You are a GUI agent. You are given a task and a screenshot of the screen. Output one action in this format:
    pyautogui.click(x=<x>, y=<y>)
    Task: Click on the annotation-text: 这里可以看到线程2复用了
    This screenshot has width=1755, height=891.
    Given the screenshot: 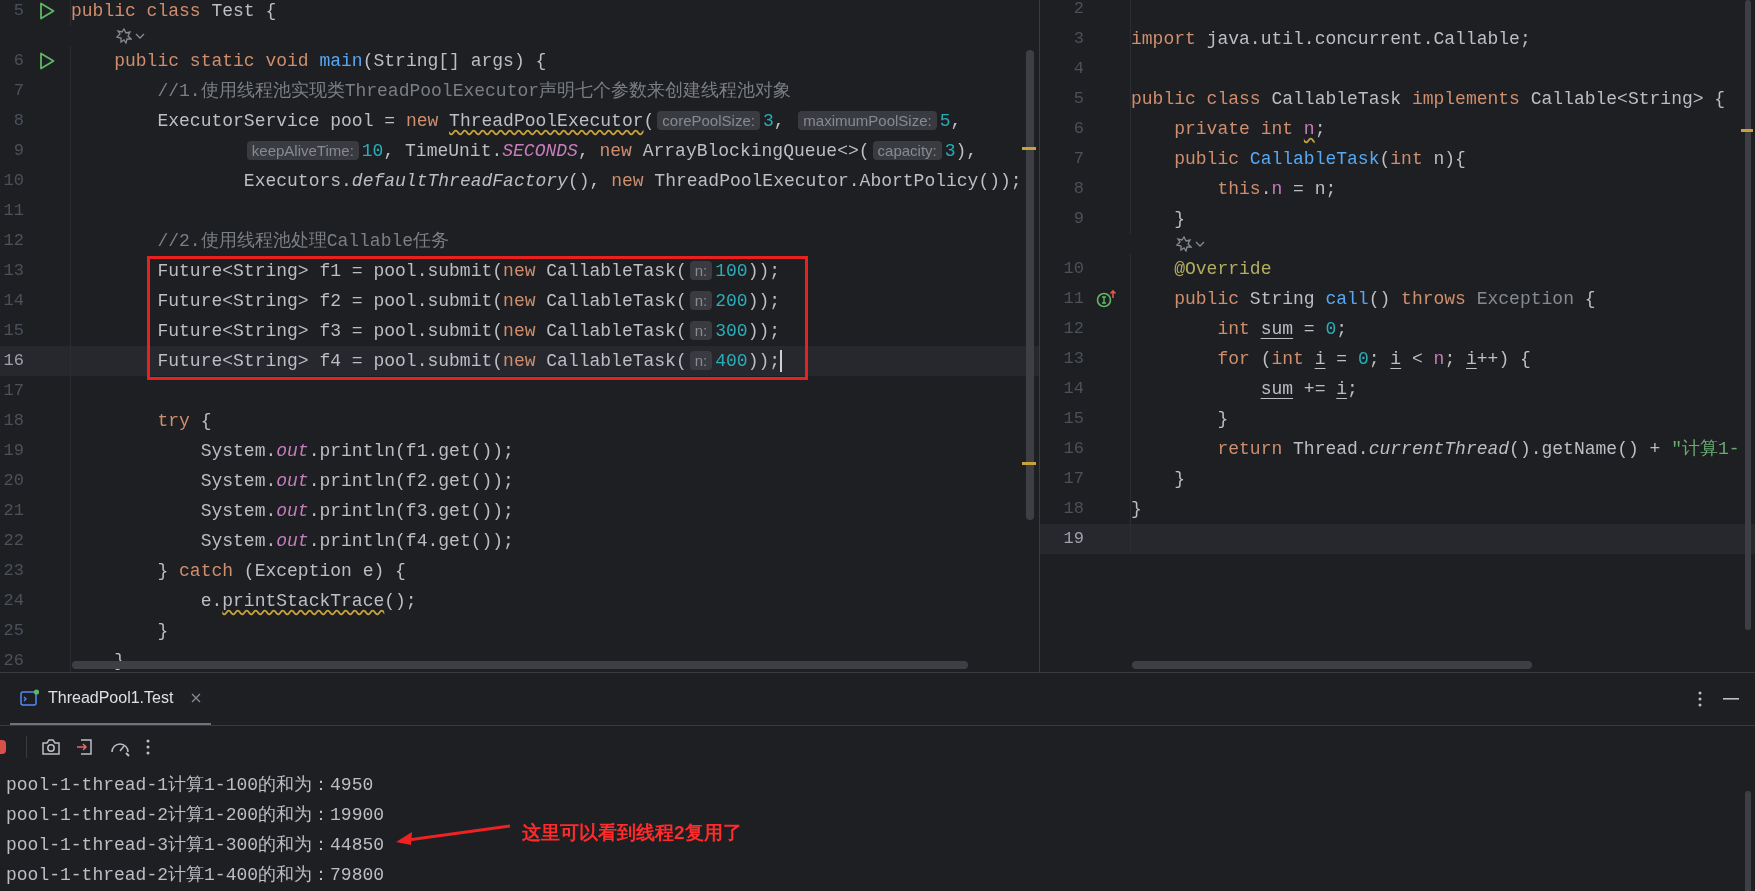 What is the action you would take?
    pyautogui.click(x=632, y=833)
    